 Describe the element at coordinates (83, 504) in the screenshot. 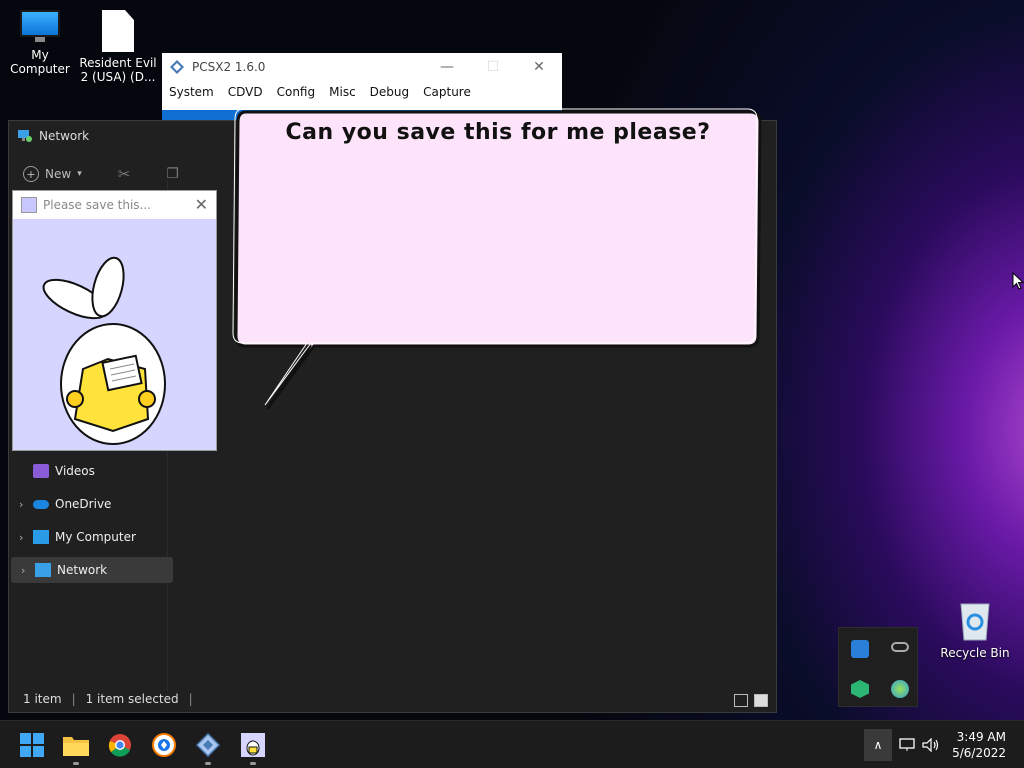

I see `sidebar-item-label: OneDrive` at that location.